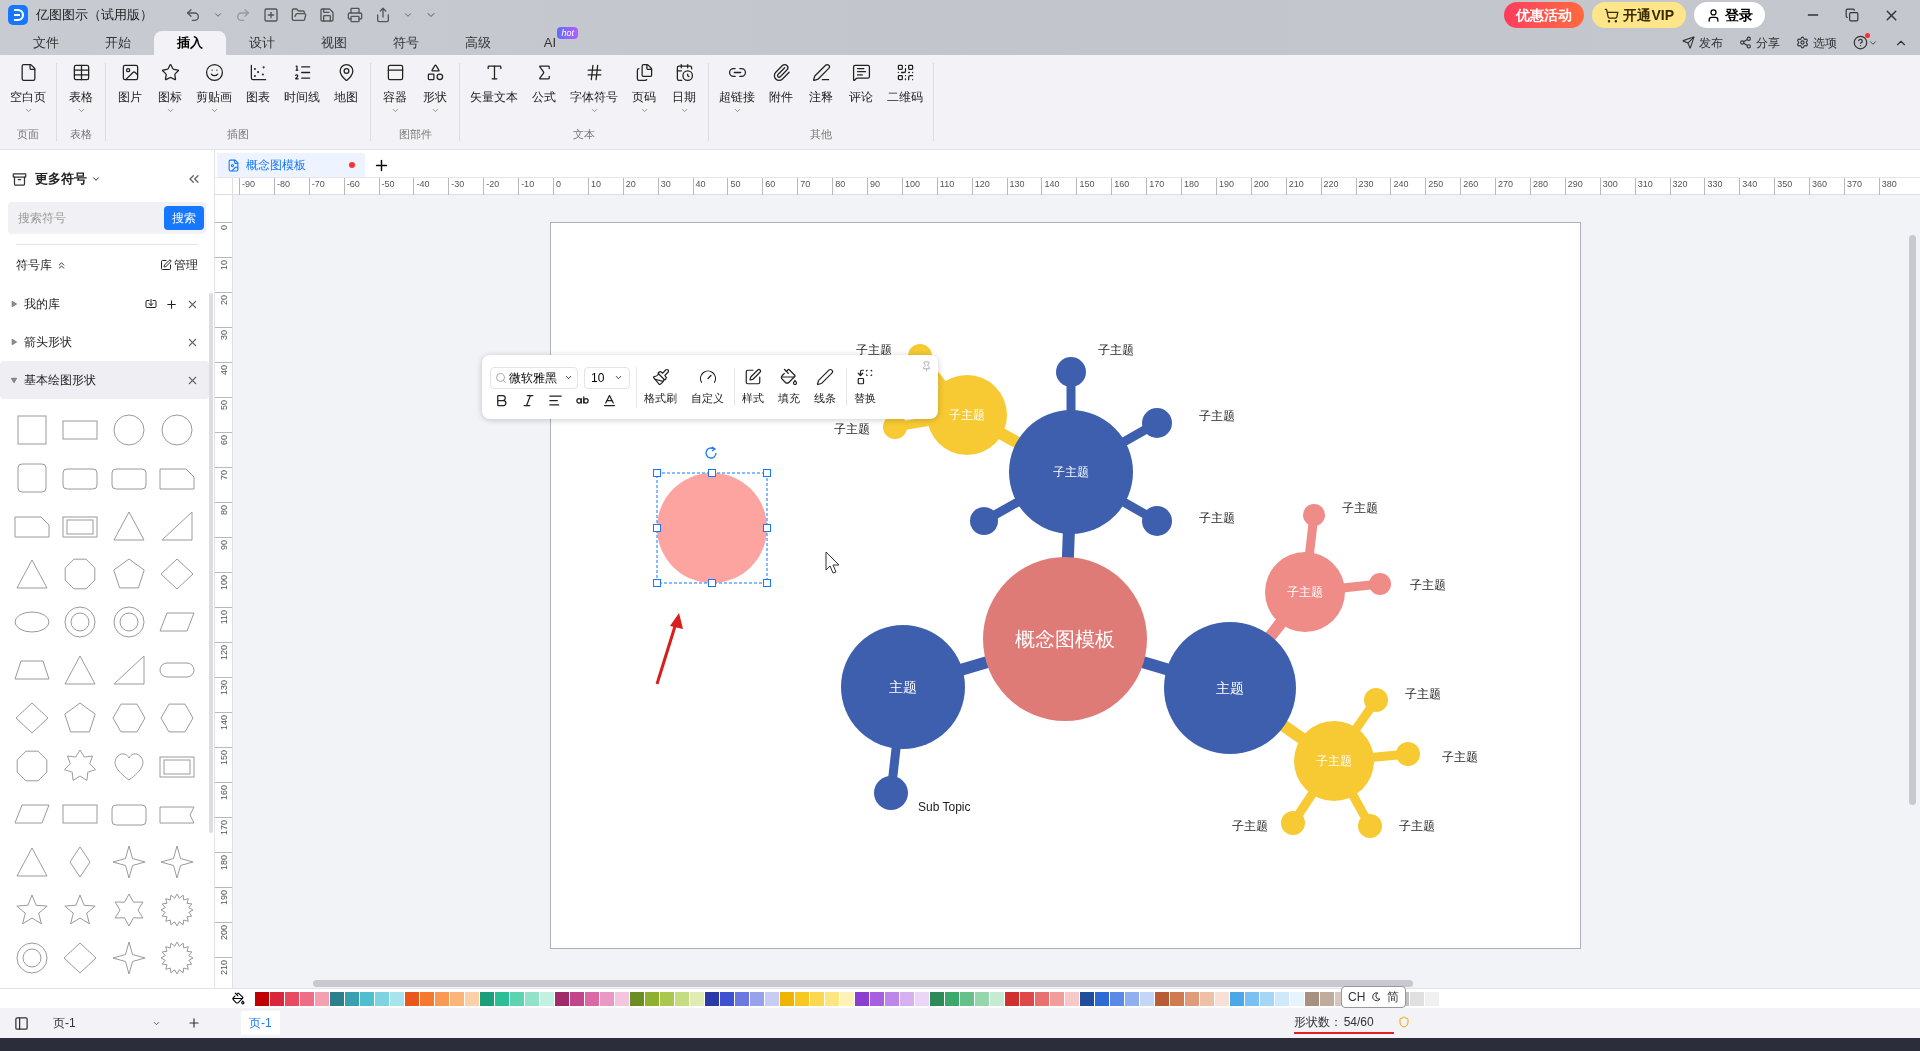  Describe the element at coordinates (104, 304) in the screenshot. I see `library-row: 我的库` at that location.